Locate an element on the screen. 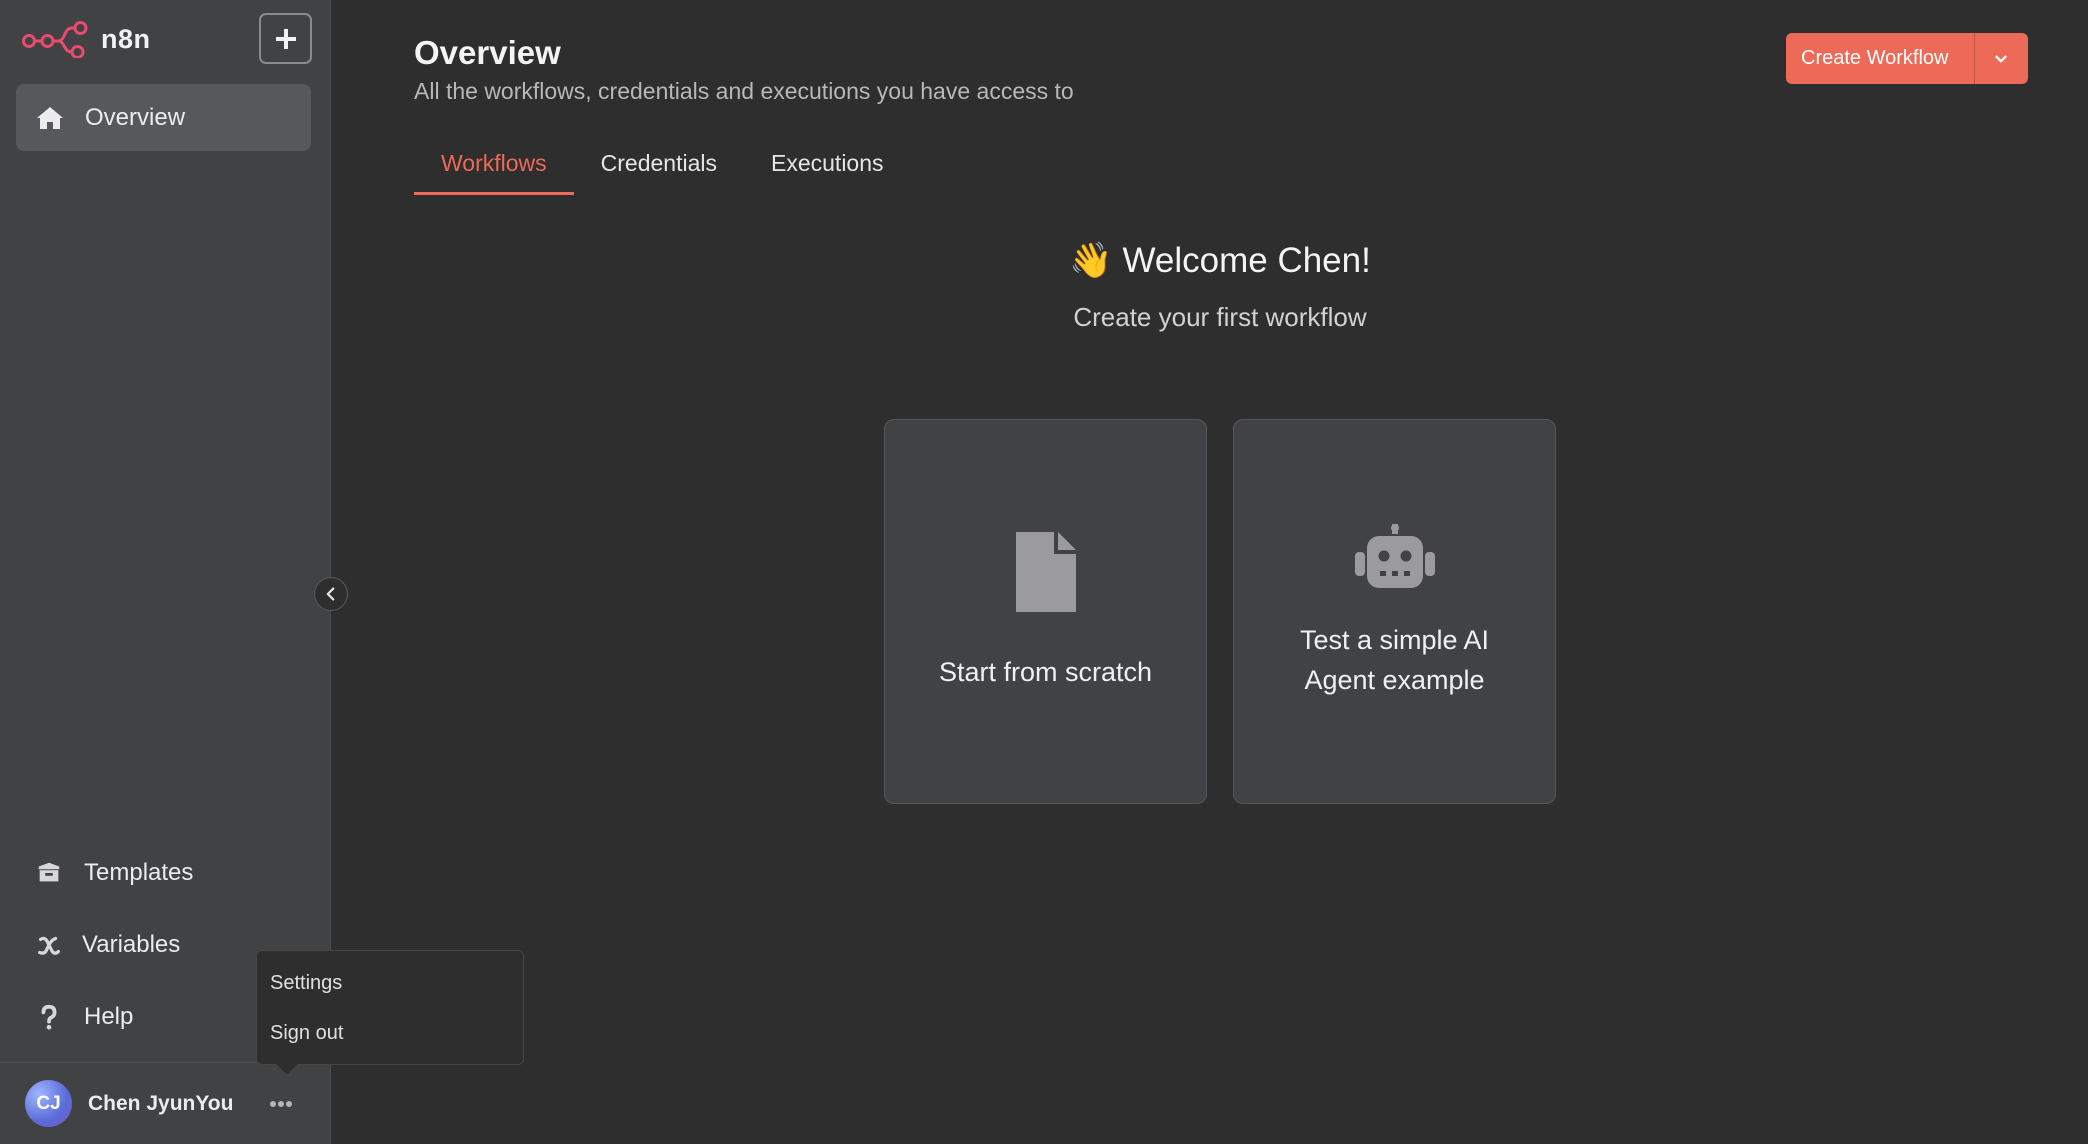 Image resolution: width=2088 pixels, height=1144 pixels. create-options-dropdown is located at coordinates (2001, 59).